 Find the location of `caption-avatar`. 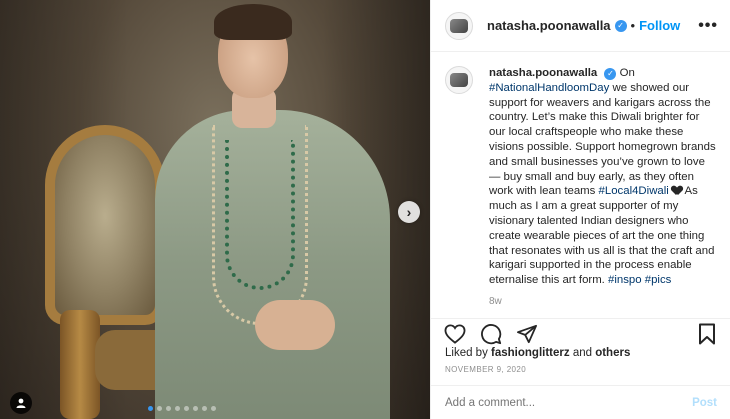

caption-avatar is located at coordinates (459, 80).